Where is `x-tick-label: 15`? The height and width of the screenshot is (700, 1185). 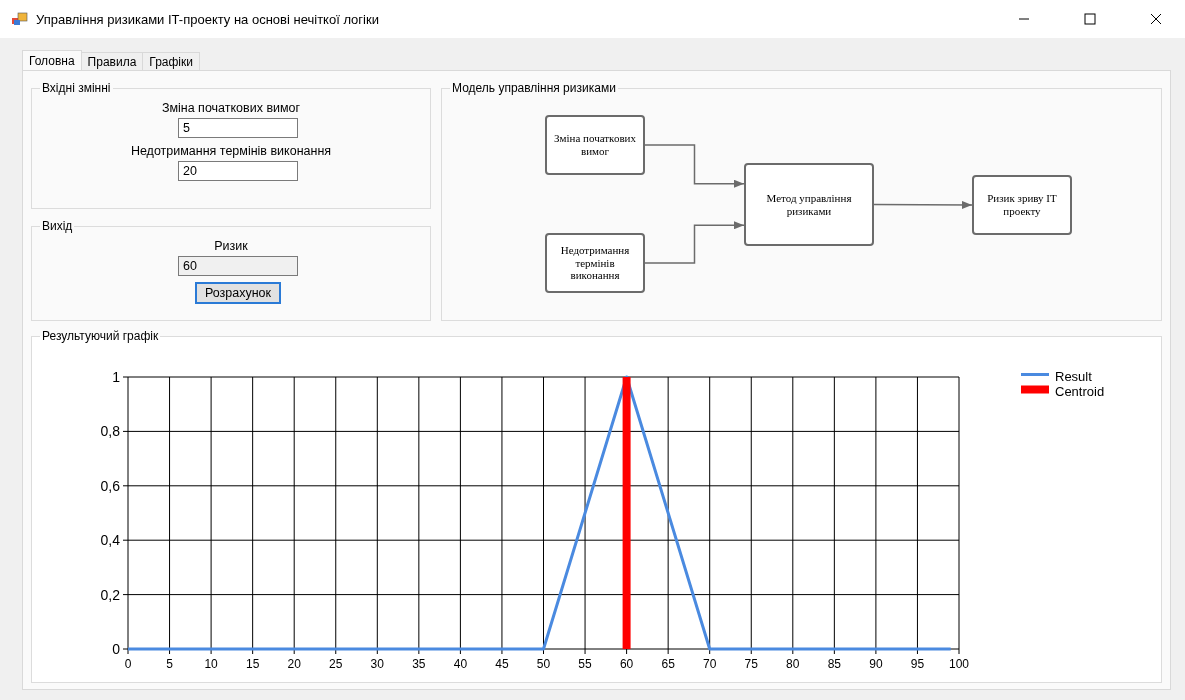 x-tick-label: 15 is located at coordinates (252, 664).